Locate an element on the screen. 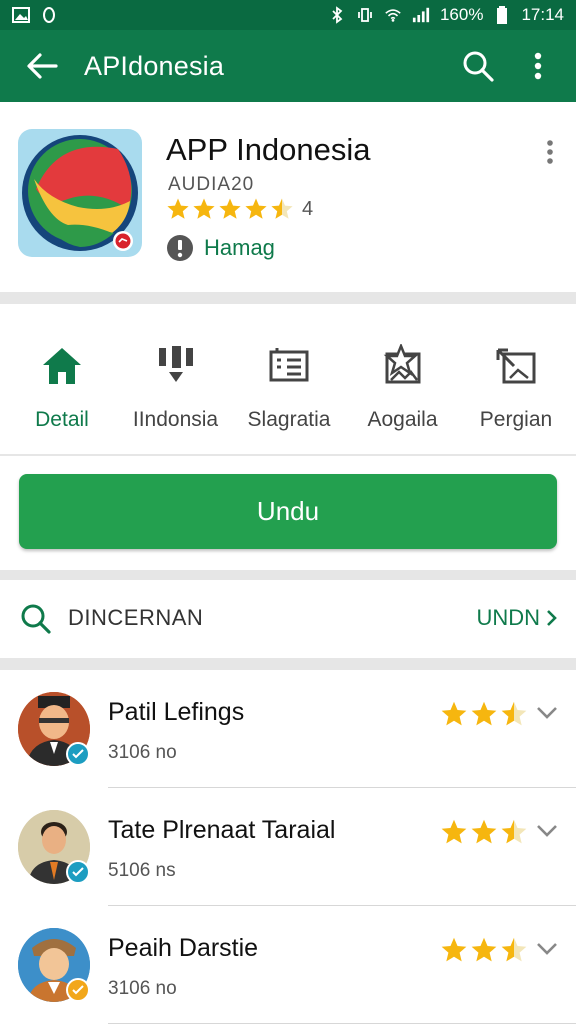 Image resolution: width=576 pixels, height=1024 pixels. tab-pergian: Pergian is located at coordinates (516, 387).